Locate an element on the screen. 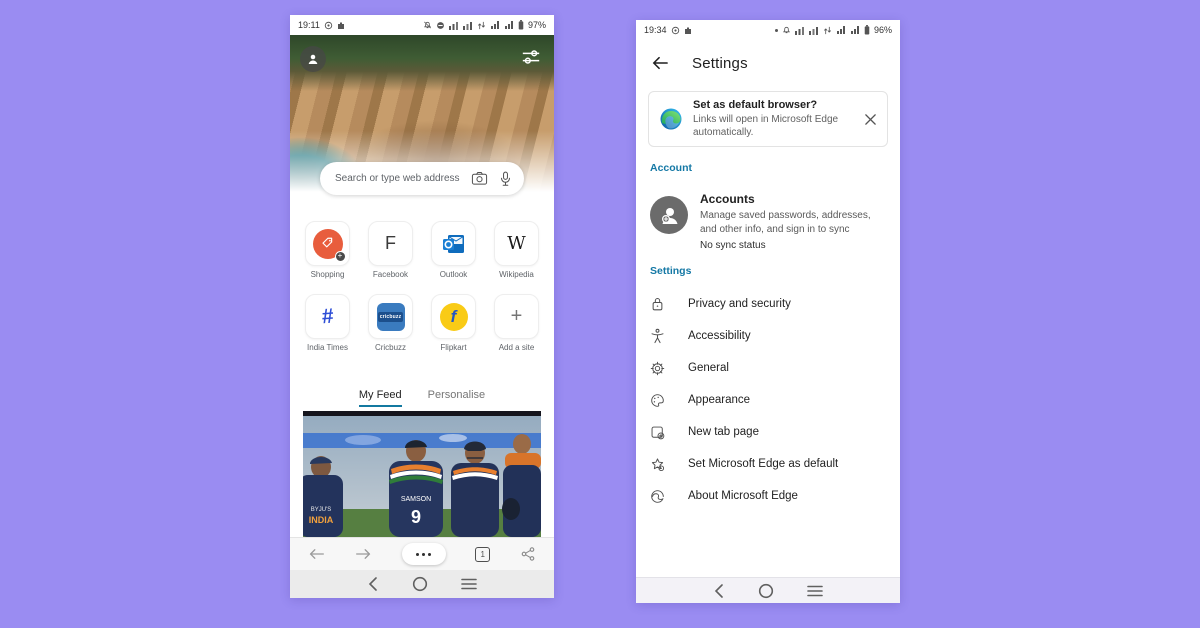 The height and width of the screenshot is (628, 1200). ringer-icon is located at coordinates (786, 30).